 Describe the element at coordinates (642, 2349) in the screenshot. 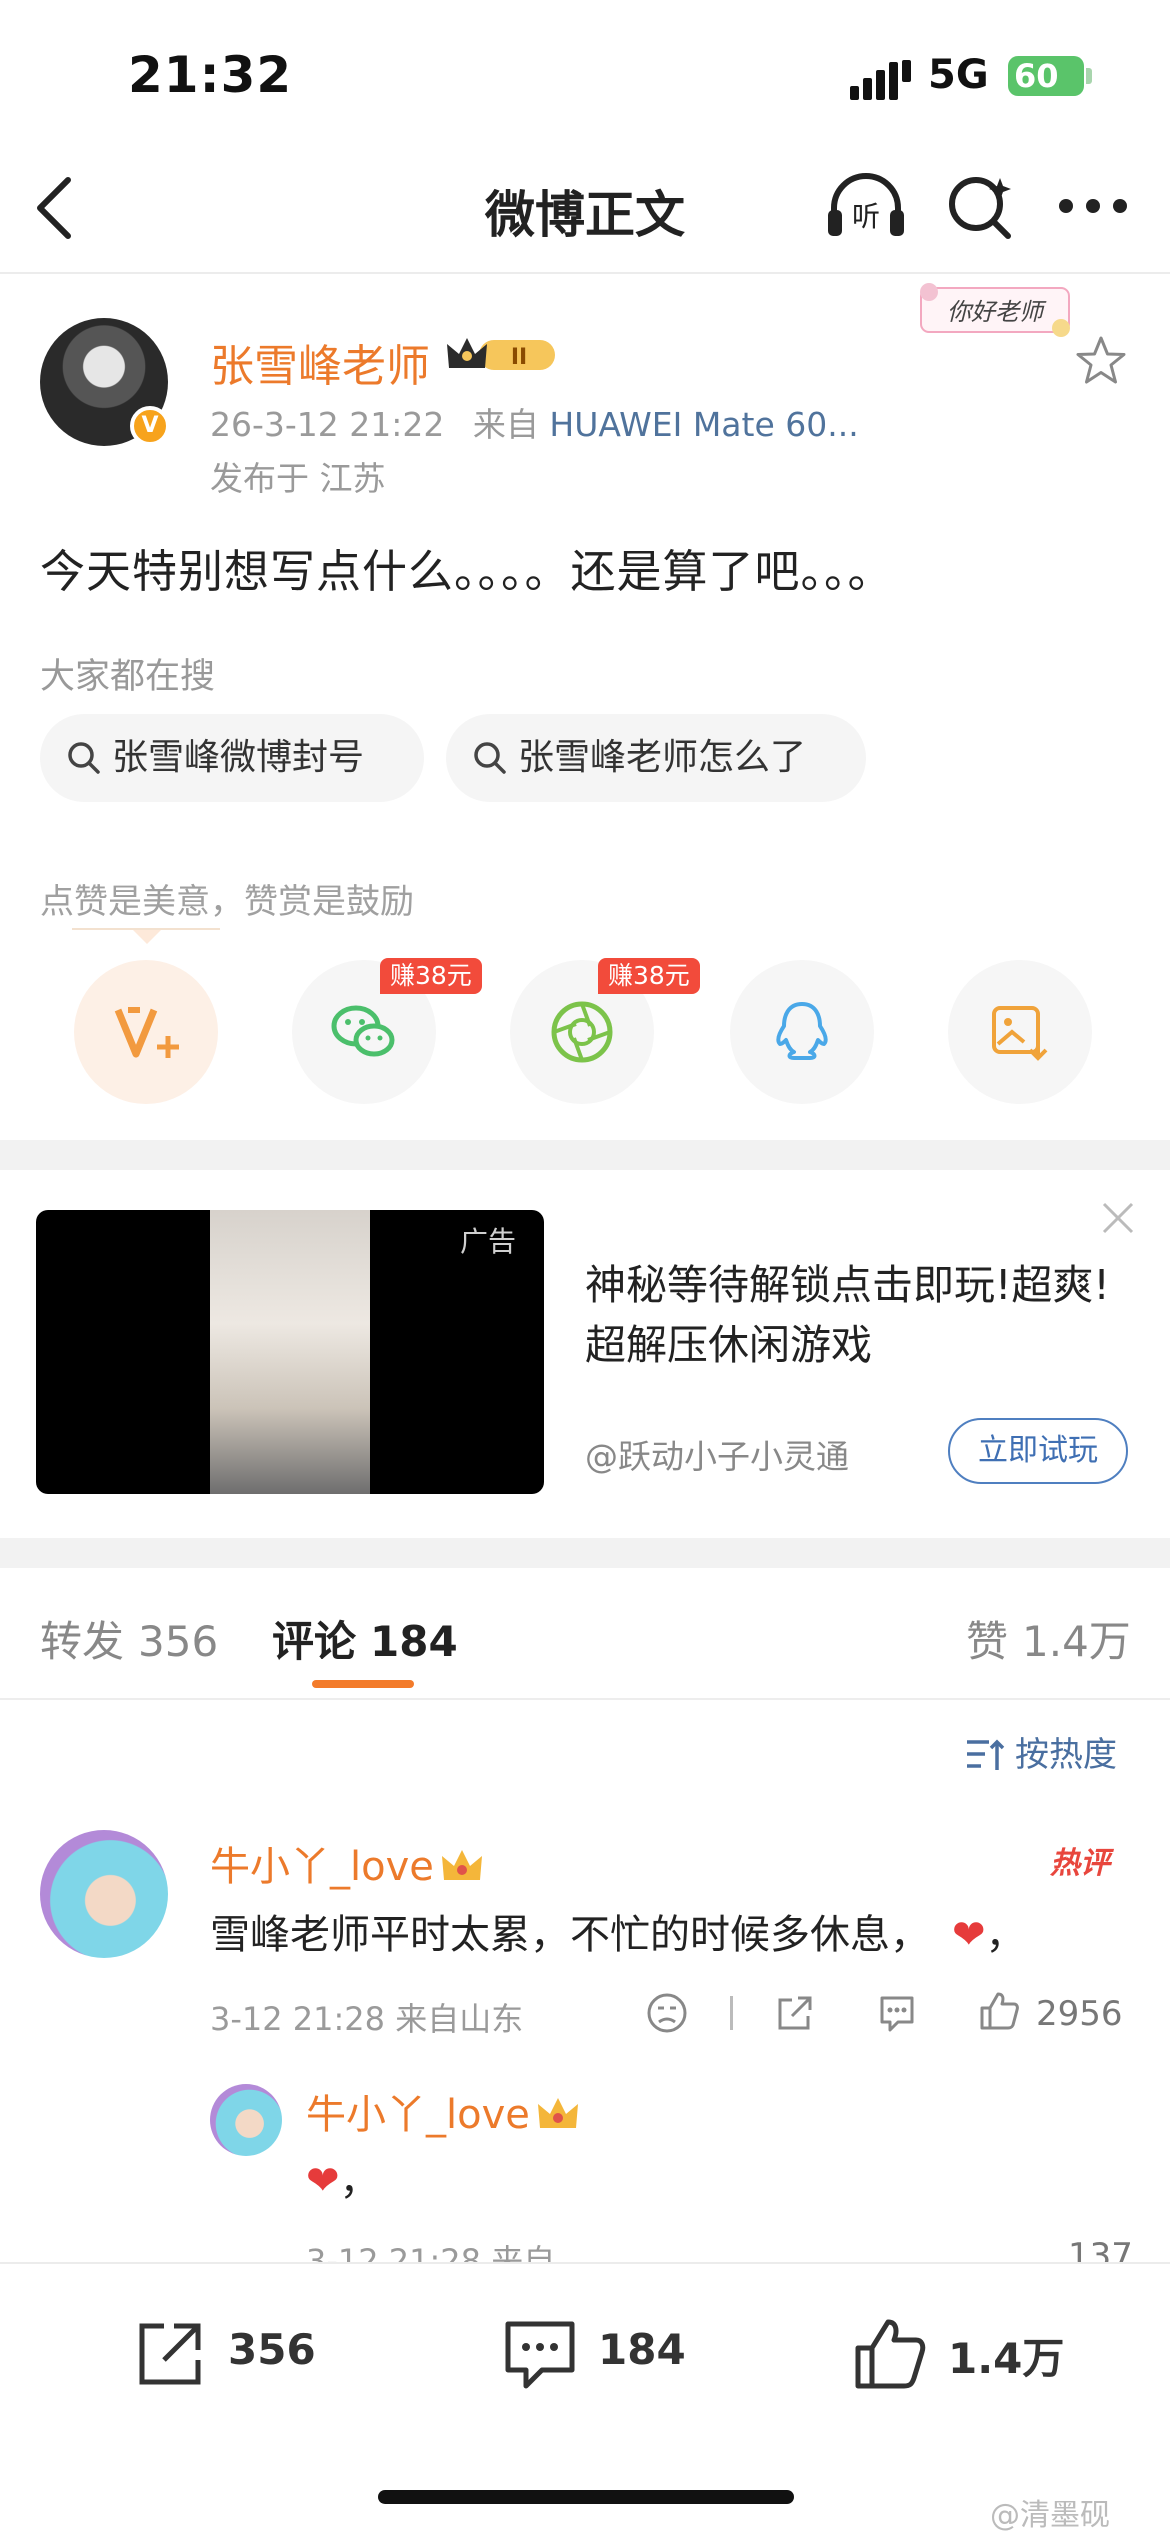

I see `comment-count: 184` at that location.